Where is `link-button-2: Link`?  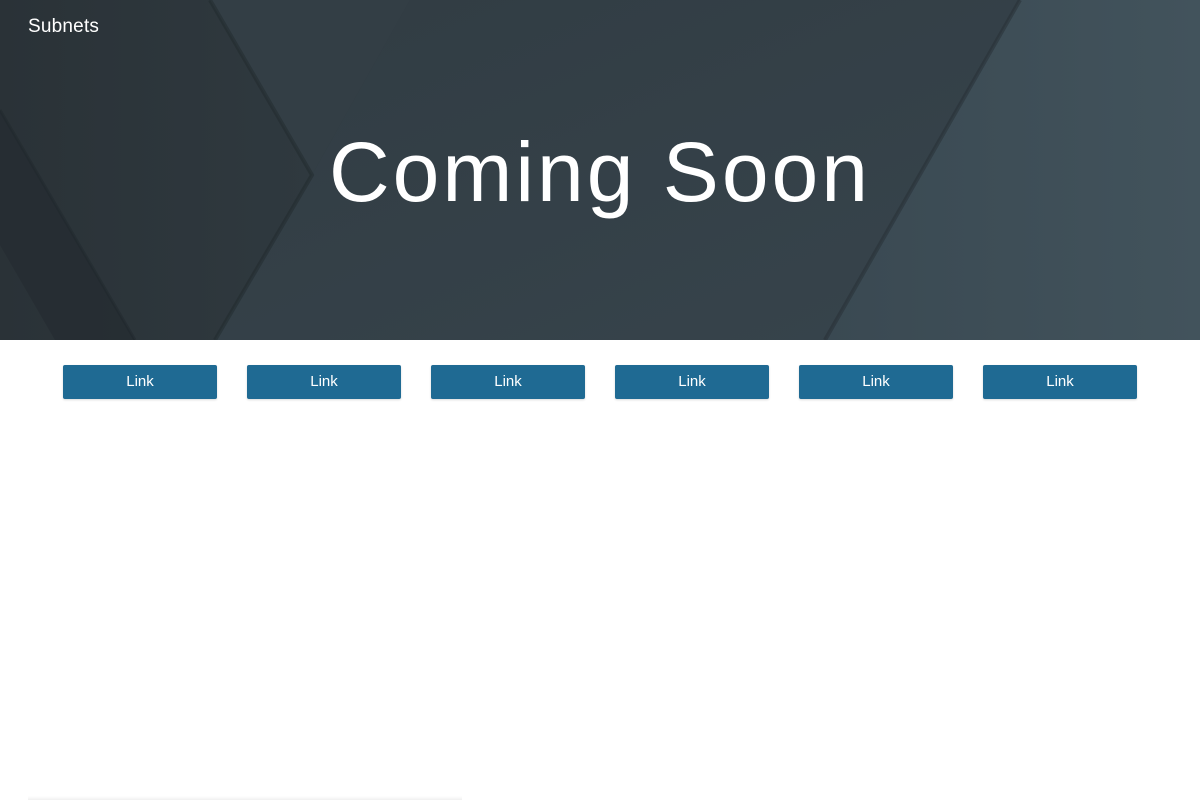 link-button-2: Link is located at coordinates (324, 382).